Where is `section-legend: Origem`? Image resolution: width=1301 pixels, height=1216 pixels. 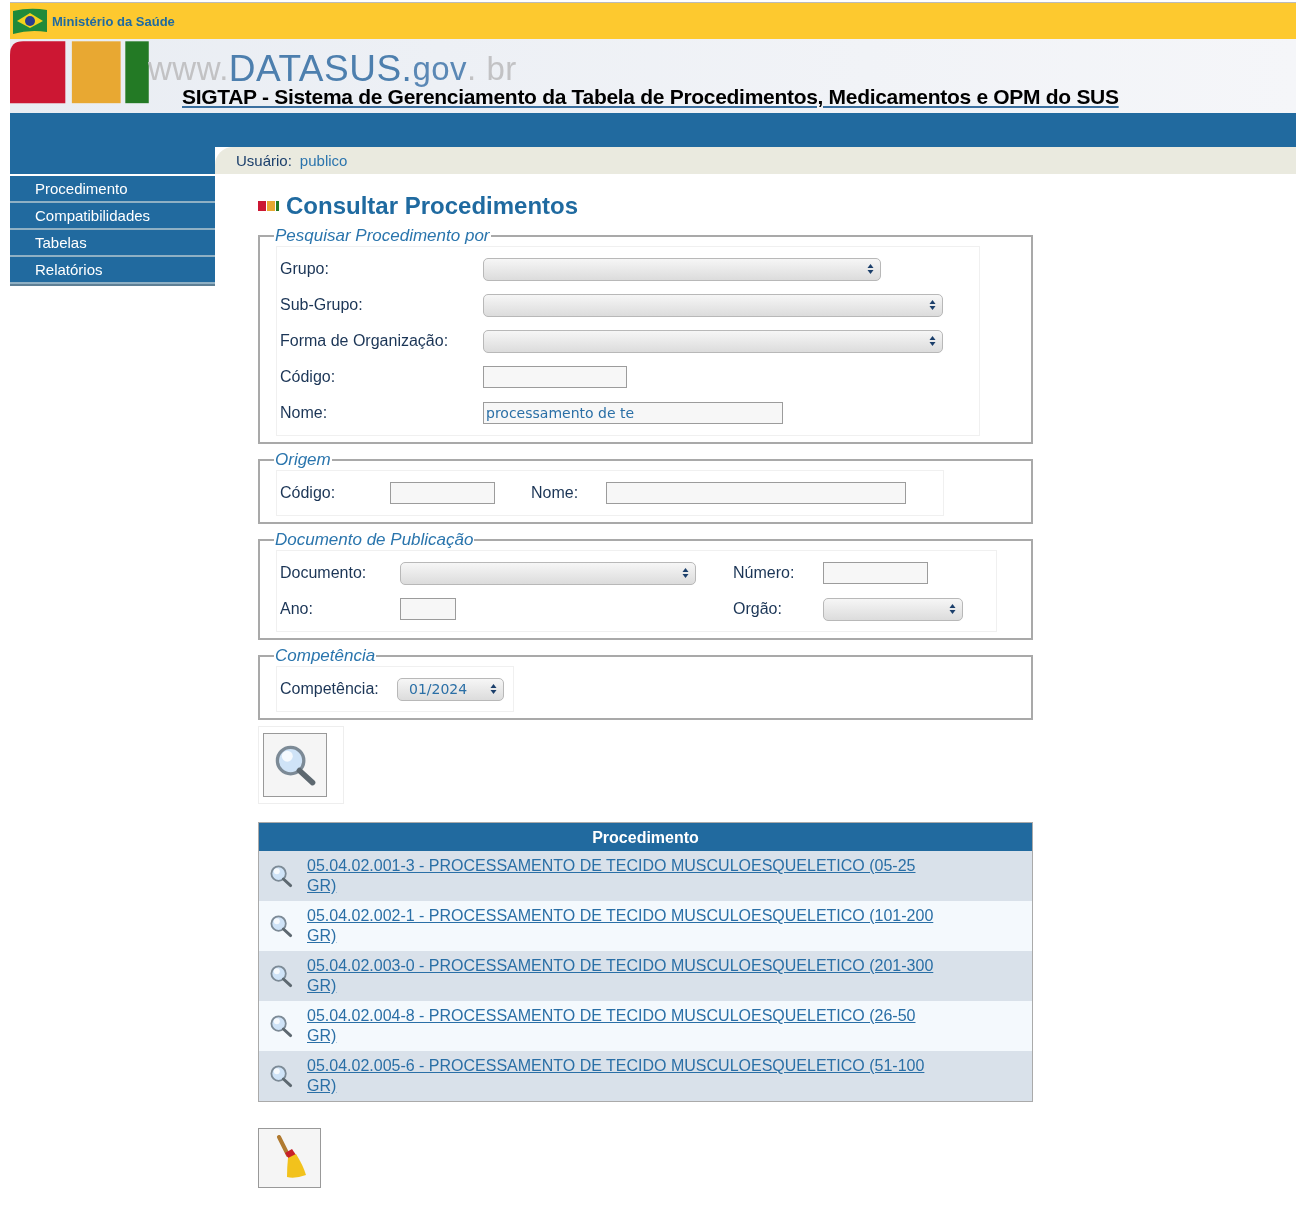 section-legend: Origem is located at coordinates (303, 460).